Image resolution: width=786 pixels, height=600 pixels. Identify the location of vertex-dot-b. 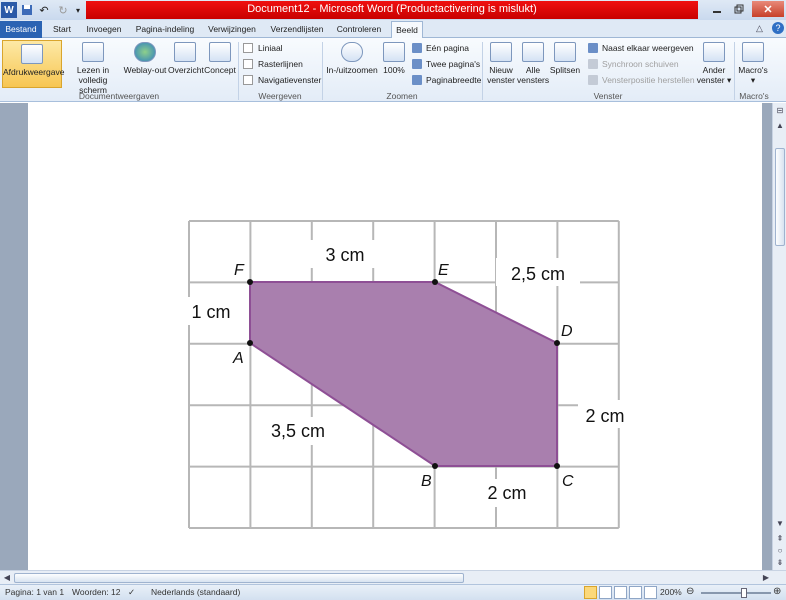
(435, 466).